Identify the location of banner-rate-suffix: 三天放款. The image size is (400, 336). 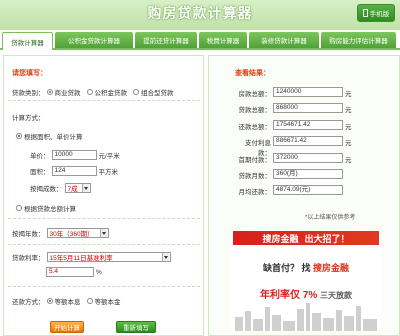
(336, 295).